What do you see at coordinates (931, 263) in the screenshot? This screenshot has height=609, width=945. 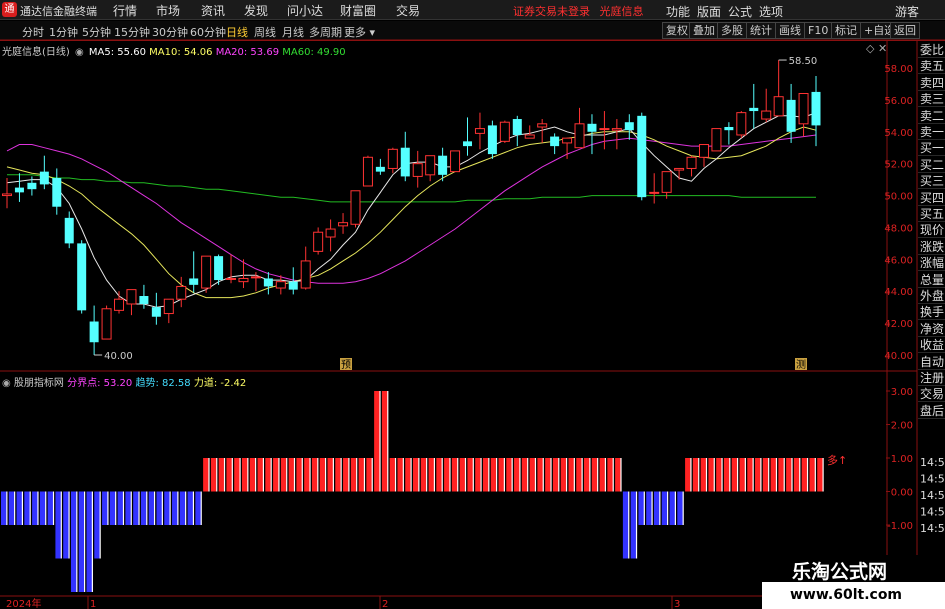 I see `side-panel-item: 涨幅` at bounding box center [931, 263].